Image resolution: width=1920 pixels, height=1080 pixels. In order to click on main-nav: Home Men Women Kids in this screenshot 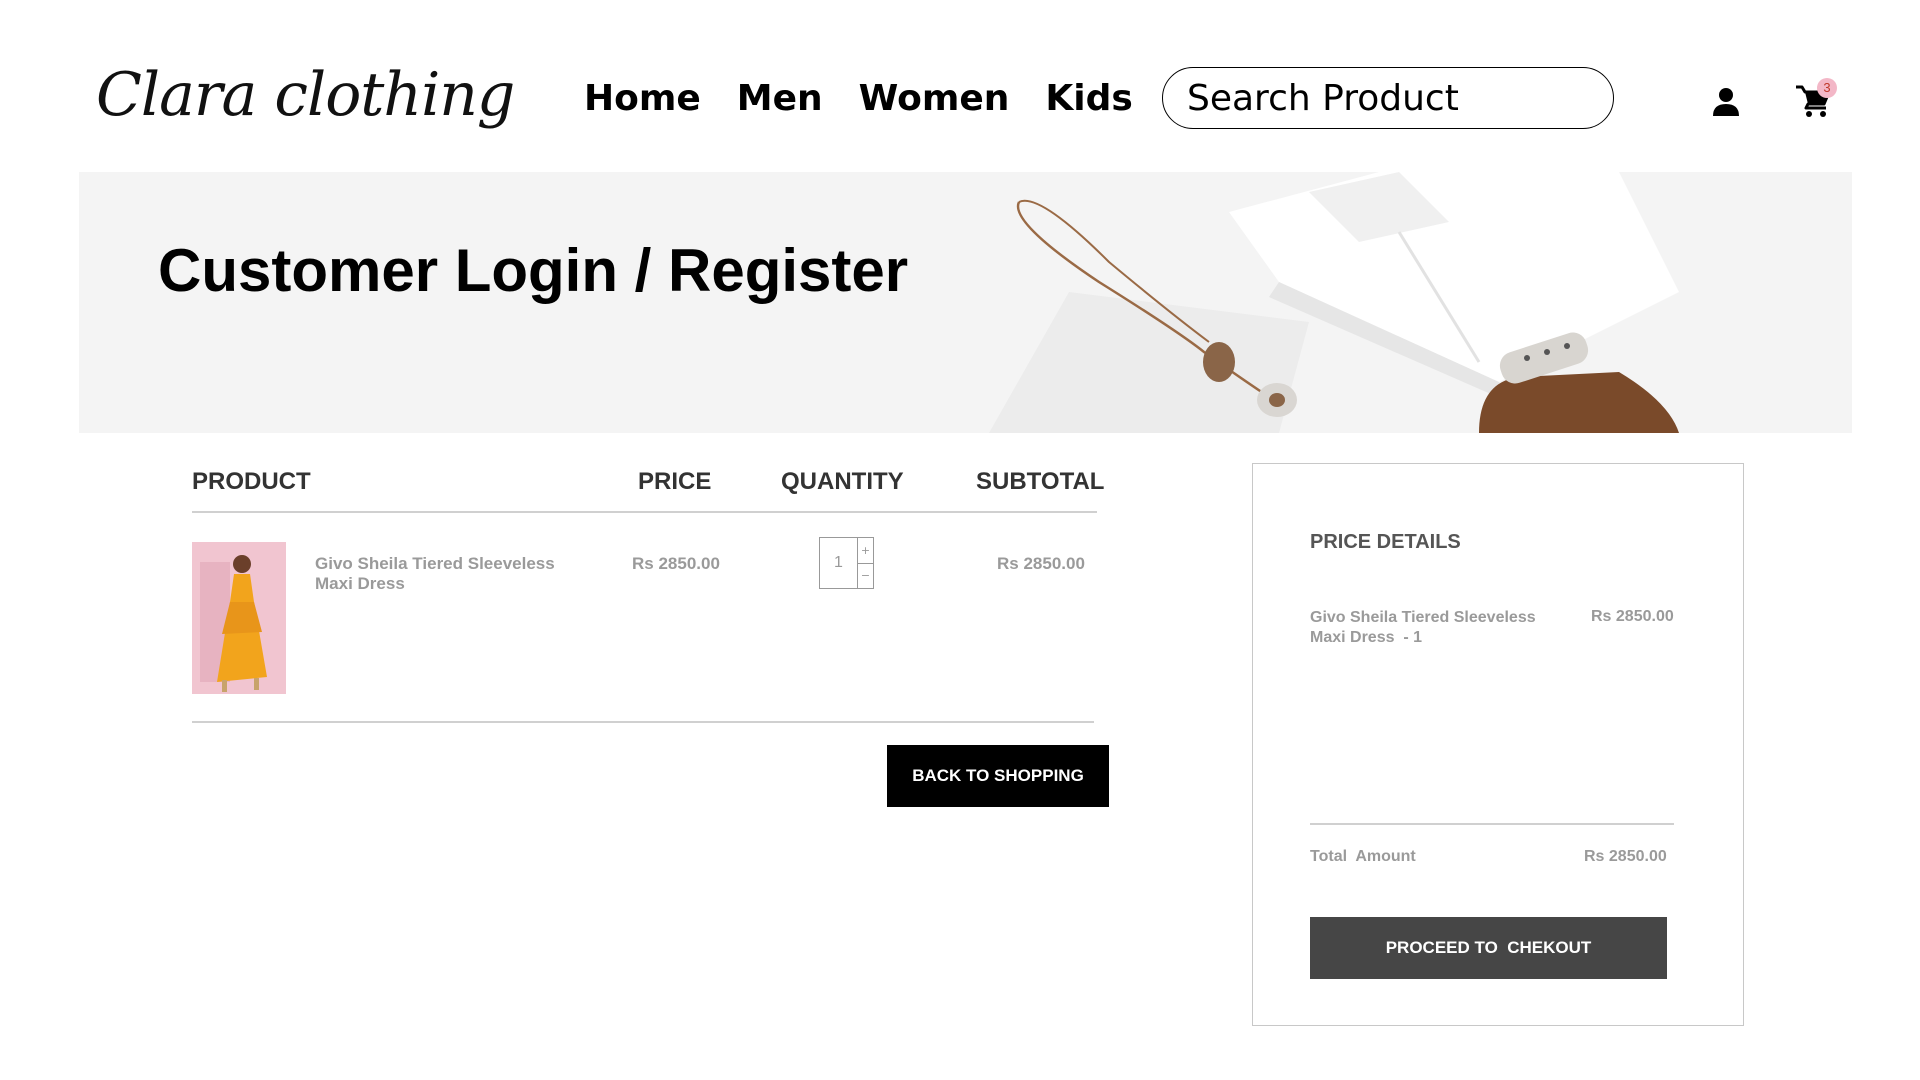, I will do `click(858, 98)`.